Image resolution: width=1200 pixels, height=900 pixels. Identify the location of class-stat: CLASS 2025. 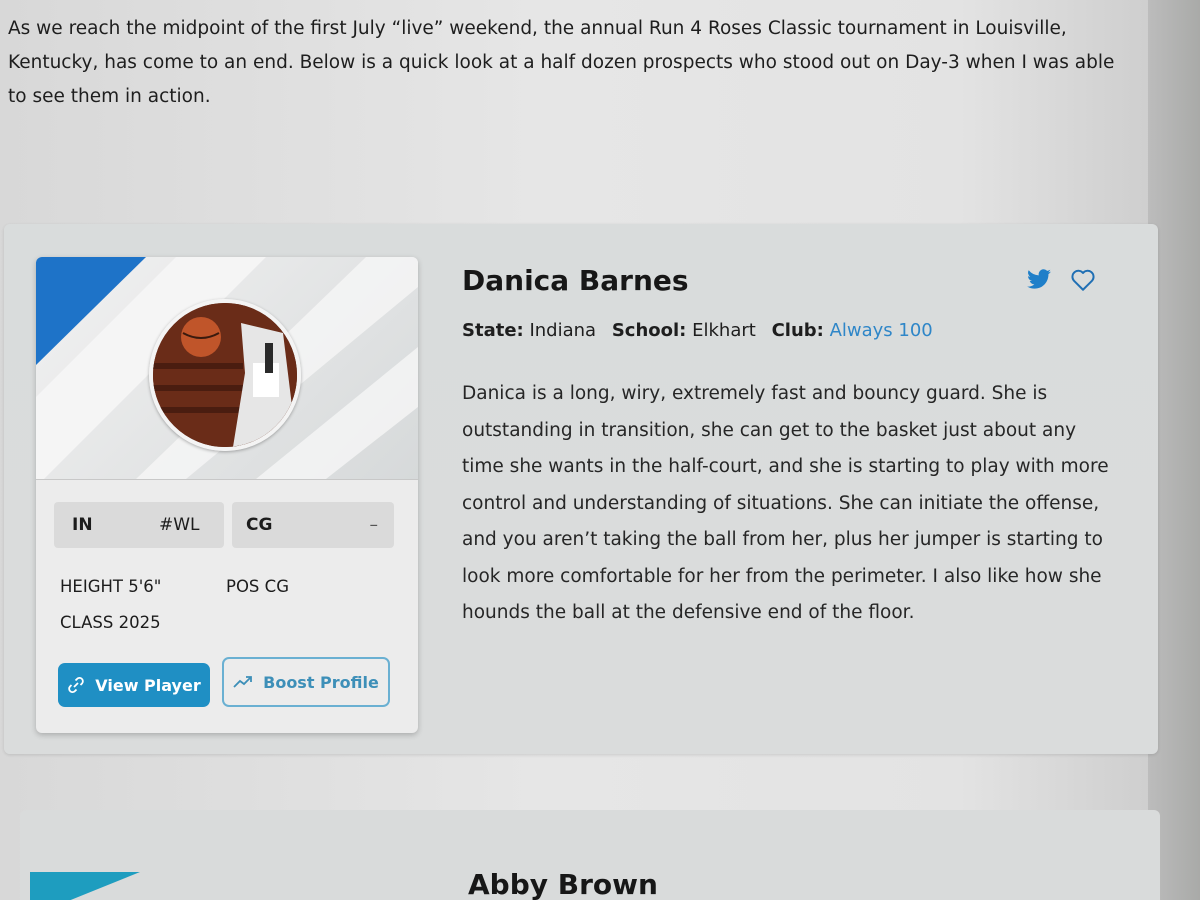
(110, 622).